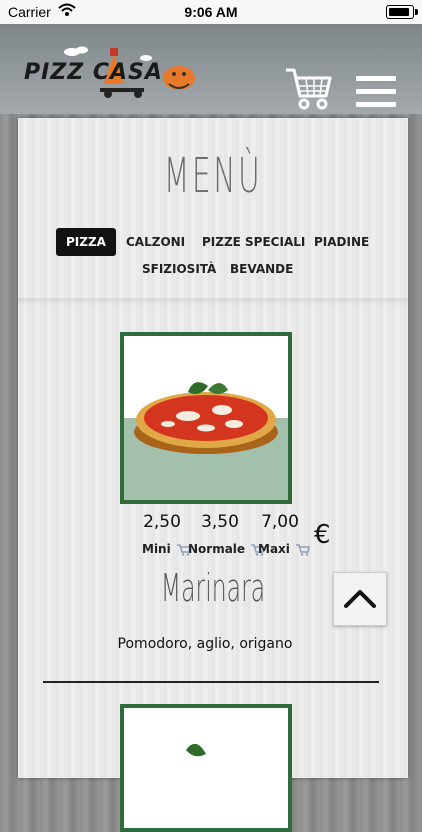  What do you see at coordinates (206, 768) in the screenshot?
I see `next-product-image` at bounding box center [206, 768].